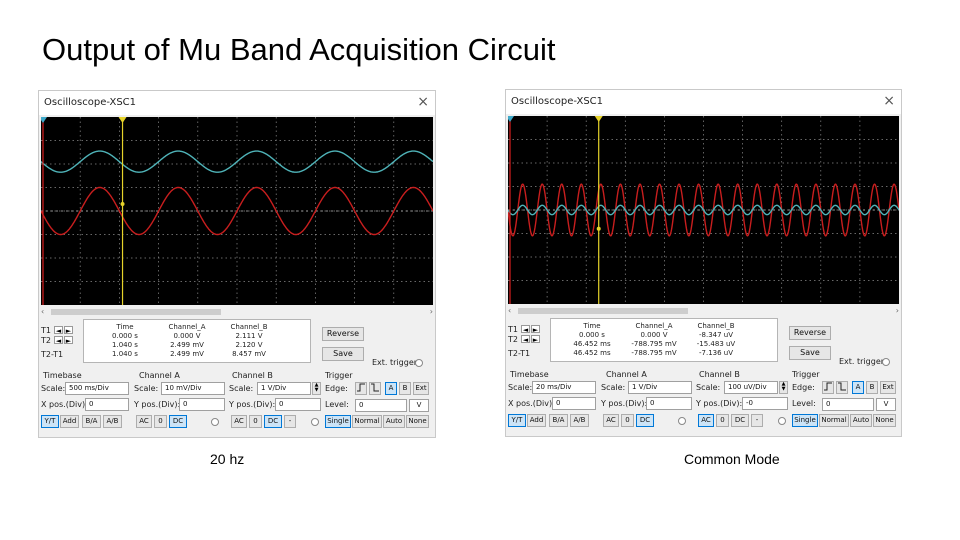 This screenshot has height=540, width=960. Describe the element at coordinates (299, 49) in the screenshot. I see `slide-title: Output of Mu Band Acquisition Circuit` at that location.